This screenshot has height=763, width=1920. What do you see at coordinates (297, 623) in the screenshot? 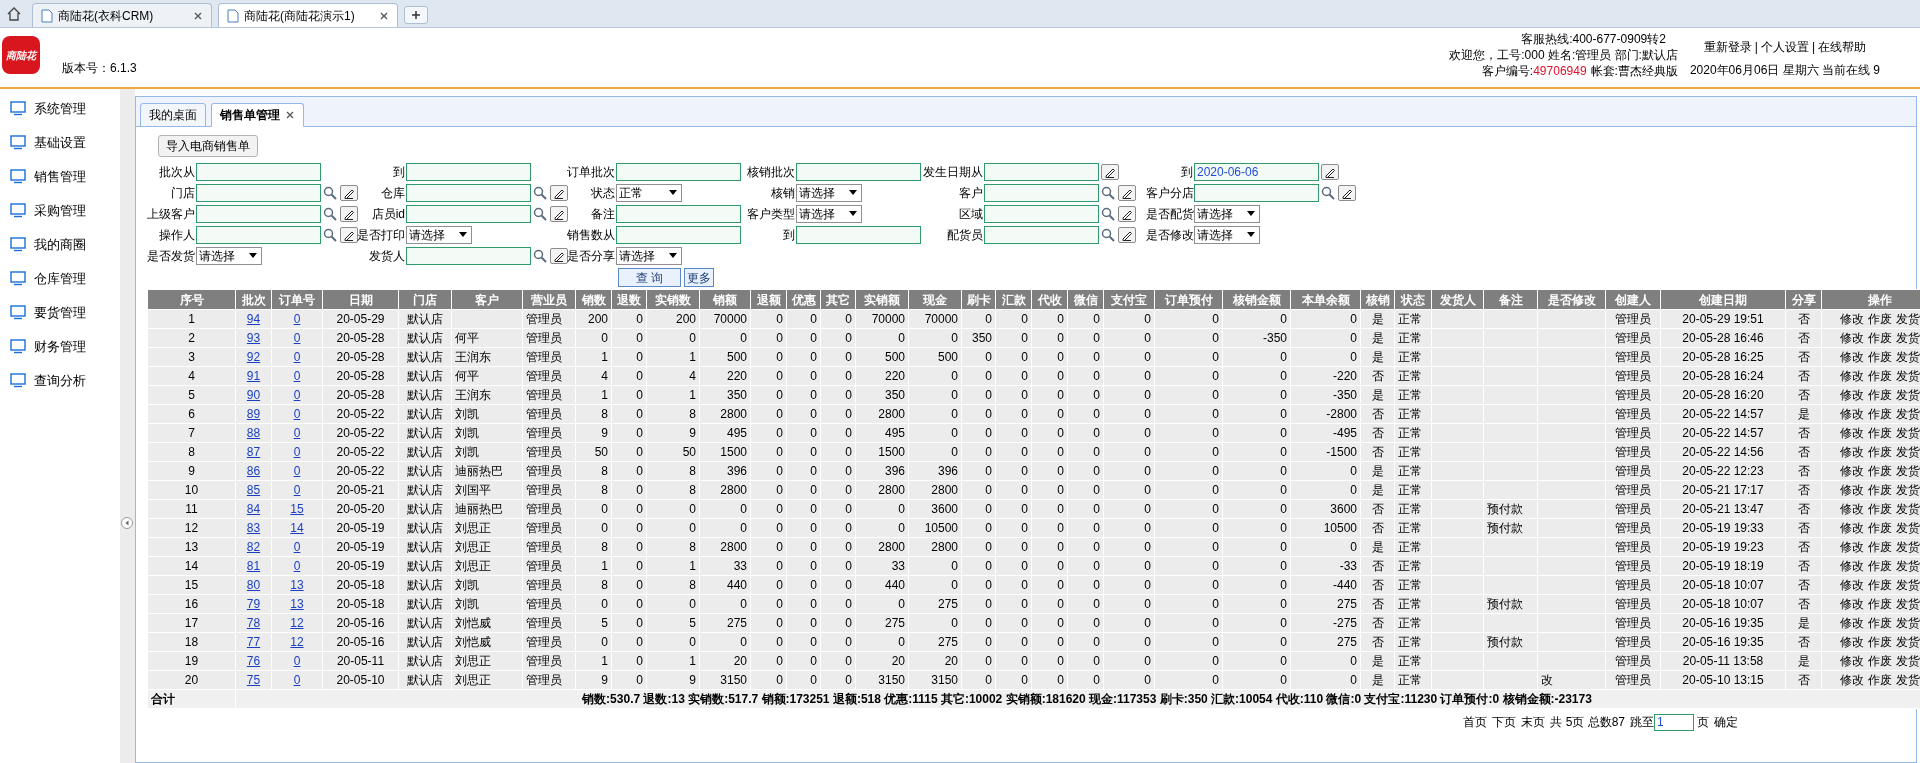
I see `table-link: 12` at bounding box center [297, 623].